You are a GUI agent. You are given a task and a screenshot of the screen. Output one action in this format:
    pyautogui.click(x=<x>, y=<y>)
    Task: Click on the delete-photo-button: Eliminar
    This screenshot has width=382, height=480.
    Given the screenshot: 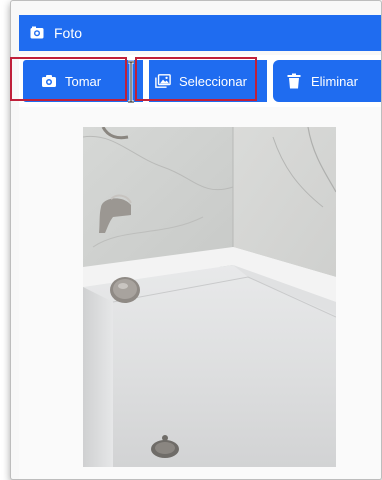 What is the action you would take?
    pyautogui.click(x=327, y=81)
    